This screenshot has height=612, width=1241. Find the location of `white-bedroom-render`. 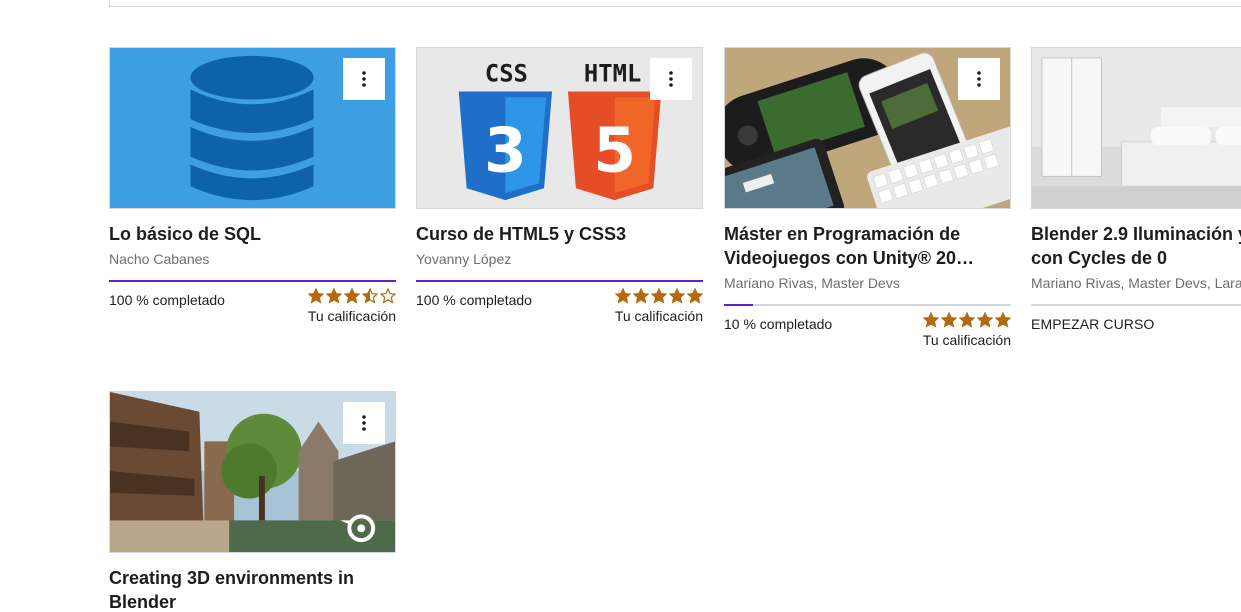

white-bedroom-render is located at coordinates (1136, 128).